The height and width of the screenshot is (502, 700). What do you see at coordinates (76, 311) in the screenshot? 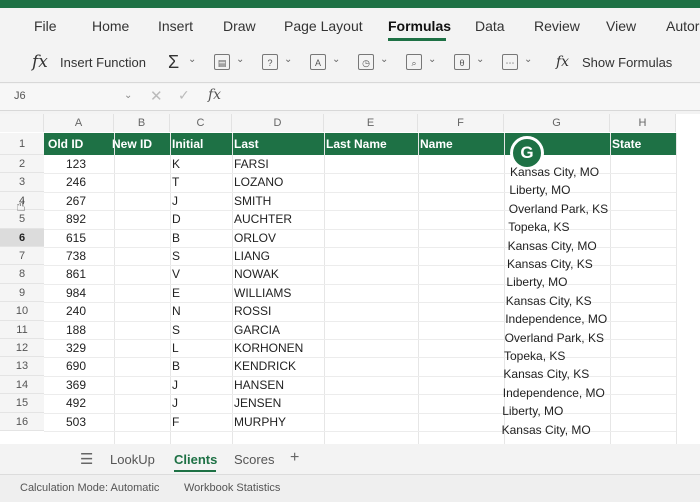
I see `cell-old-id: 240` at bounding box center [76, 311].